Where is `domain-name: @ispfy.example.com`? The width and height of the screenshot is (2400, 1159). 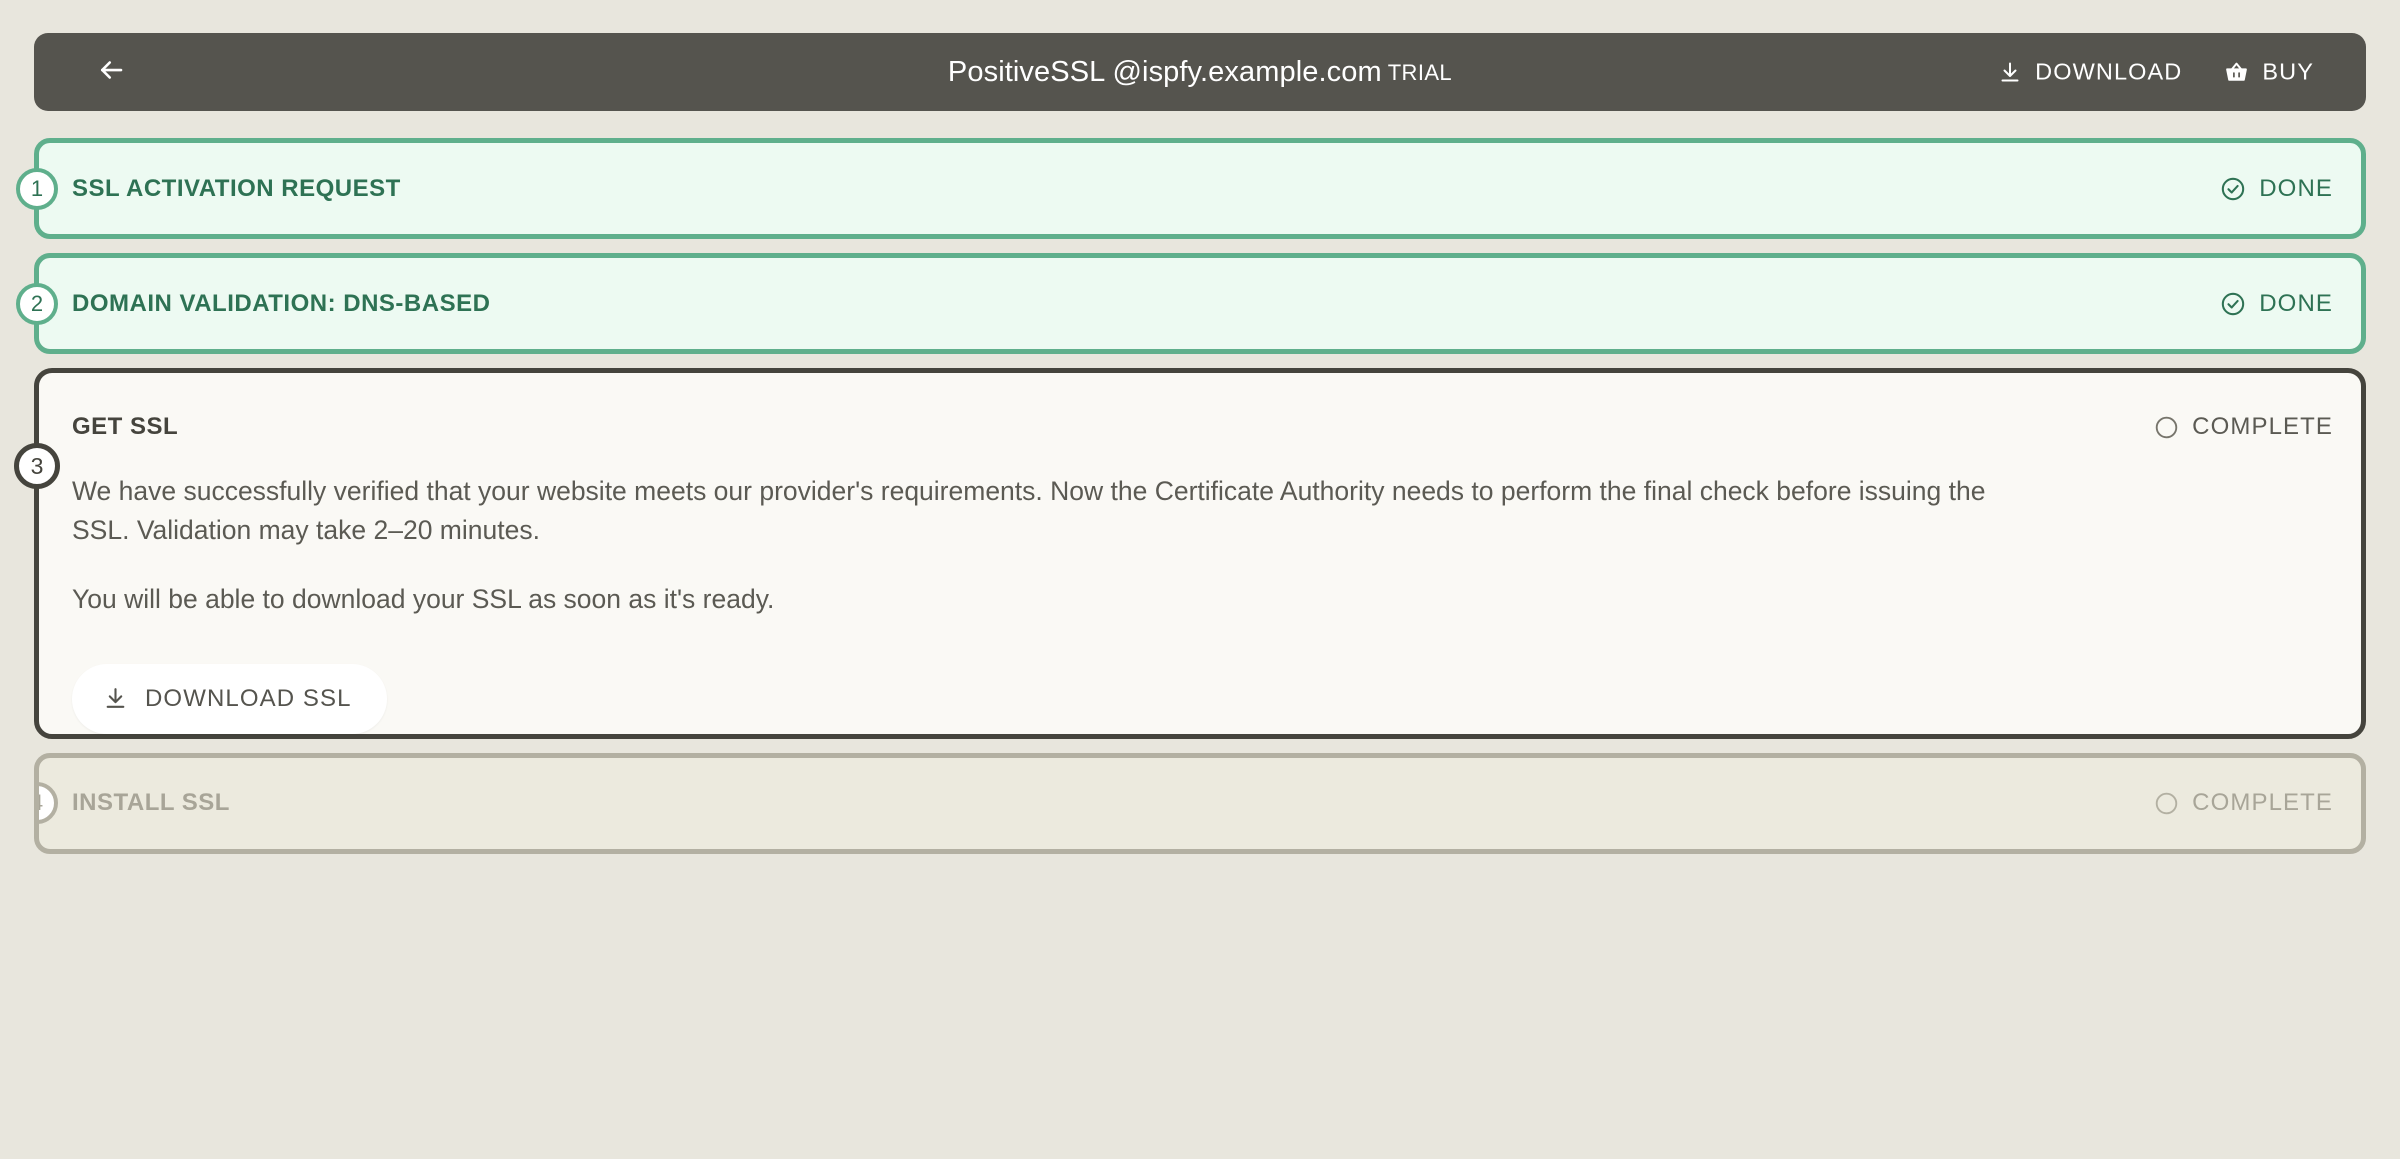 domain-name: @ispfy.example.com is located at coordinates (1247, 71).